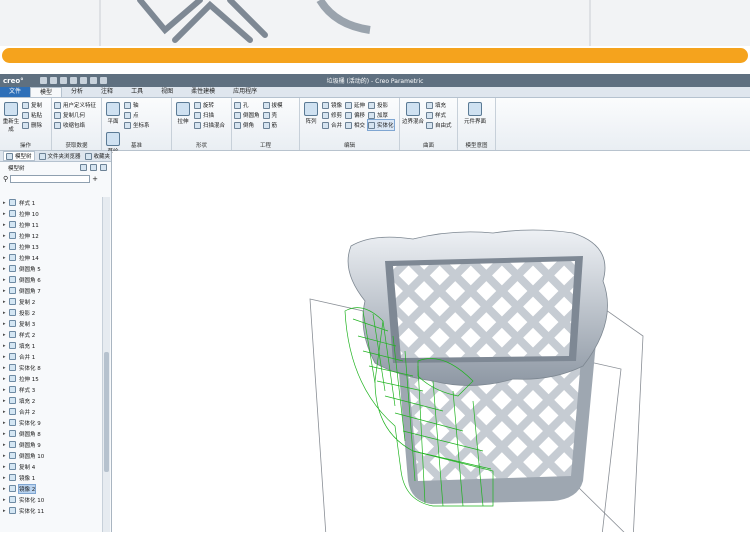  What do you see at coordinates (50, 411) in the screenshot?
I see `tree-item: ▸ 合并 2` at bounding box center [50, 411].